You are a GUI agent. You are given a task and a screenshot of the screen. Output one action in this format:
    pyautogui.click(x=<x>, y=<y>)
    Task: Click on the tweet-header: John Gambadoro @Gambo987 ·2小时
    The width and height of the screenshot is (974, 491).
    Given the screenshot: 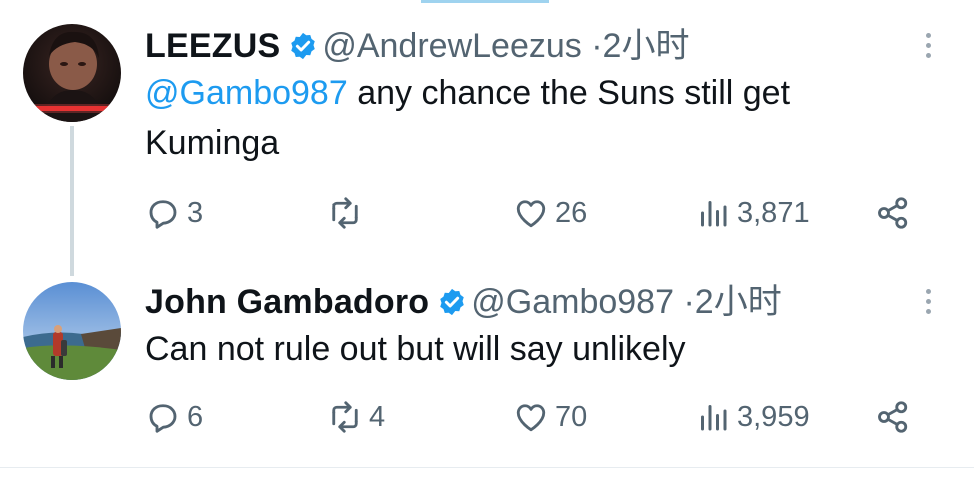 What is the action you would take?
    pyautogui.click(x=463, y=302)
    